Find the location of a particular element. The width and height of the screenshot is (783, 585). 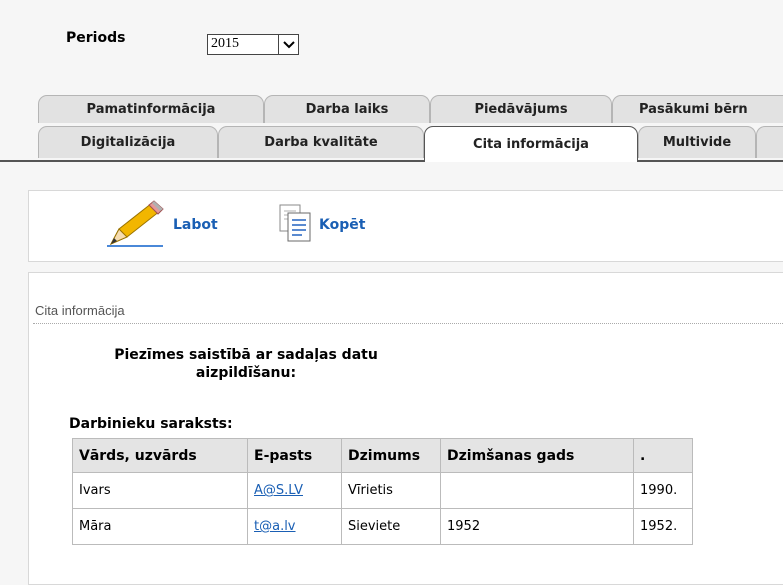

tab-baseline is located at coordinates (391, 161).